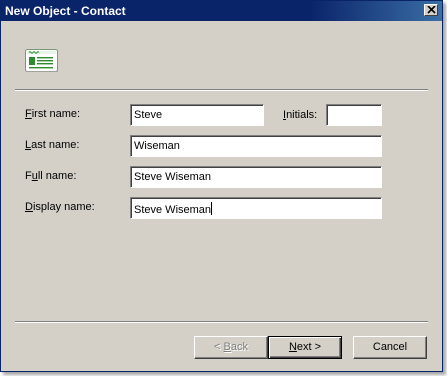 The height and width of the screenshot is (376, 447). What do you see at coordinates (221, 322) in the screenshot?
I see `footer-separator` at bounding box center [221, 322].